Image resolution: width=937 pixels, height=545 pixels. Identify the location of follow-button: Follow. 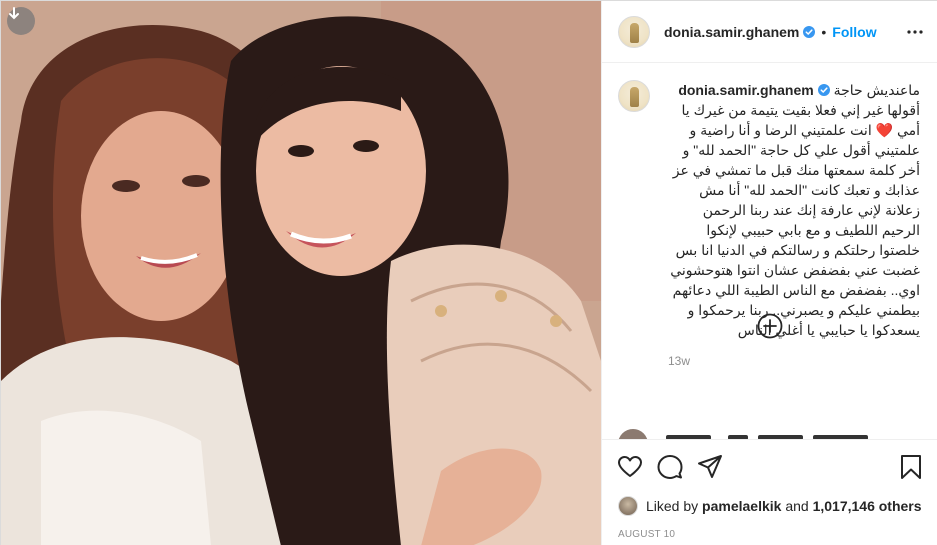
(854, 32).